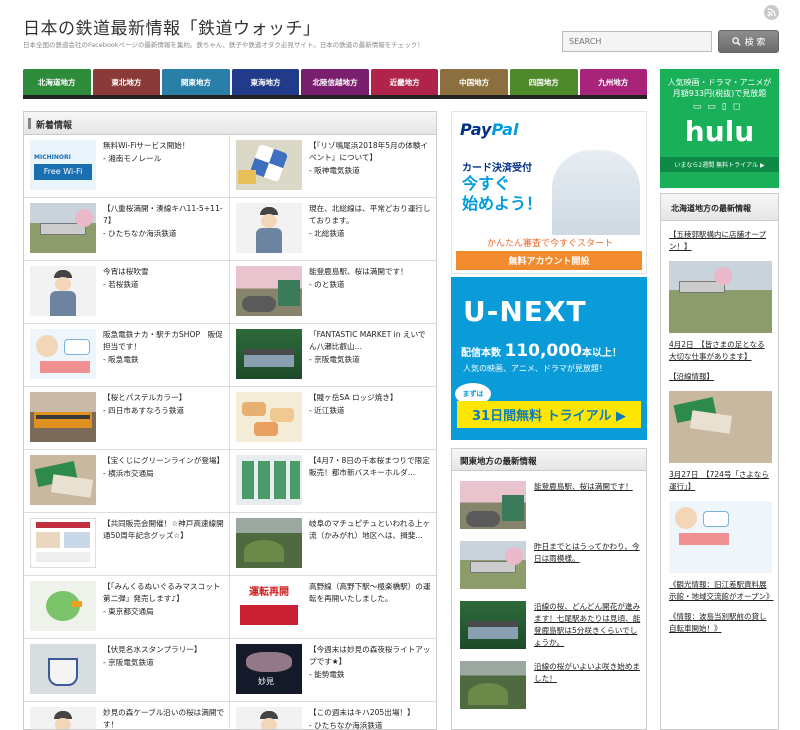  I want to click on news-text: 【共同販売会開催！☆神戸高速線開通50周年記念グッズ☆】, so click(164, 546).